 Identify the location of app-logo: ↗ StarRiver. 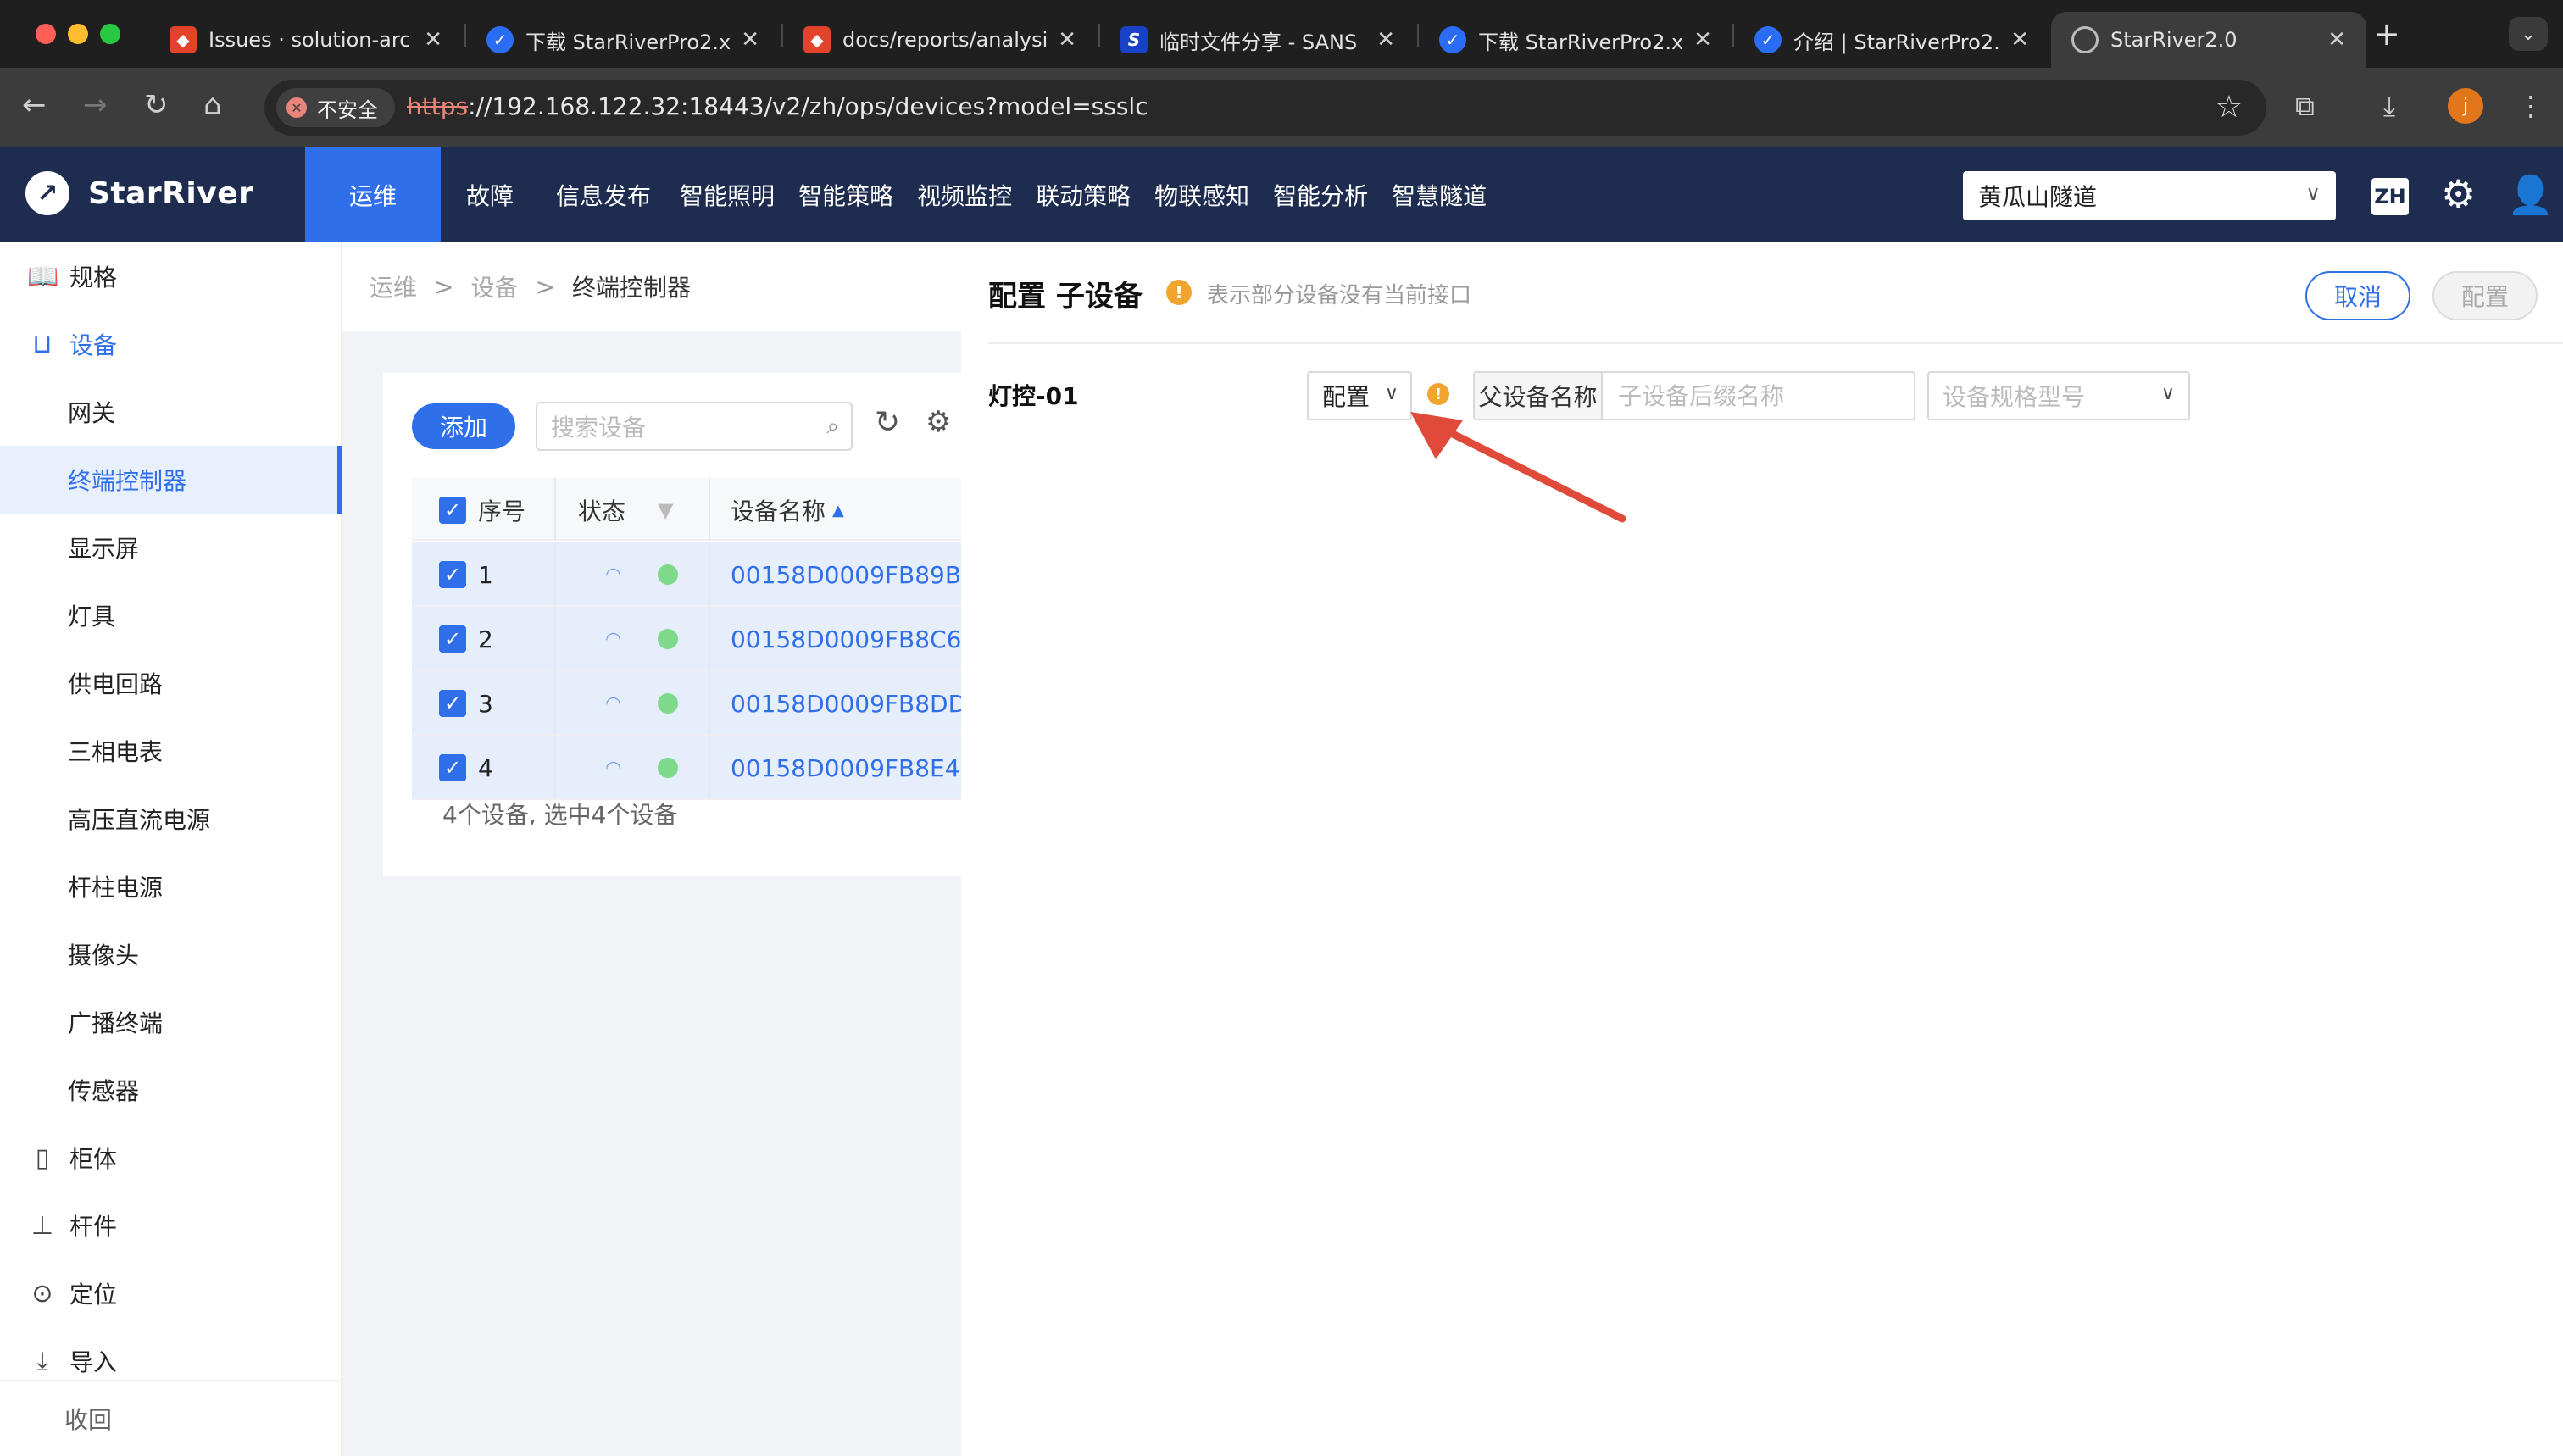
(139, 193).